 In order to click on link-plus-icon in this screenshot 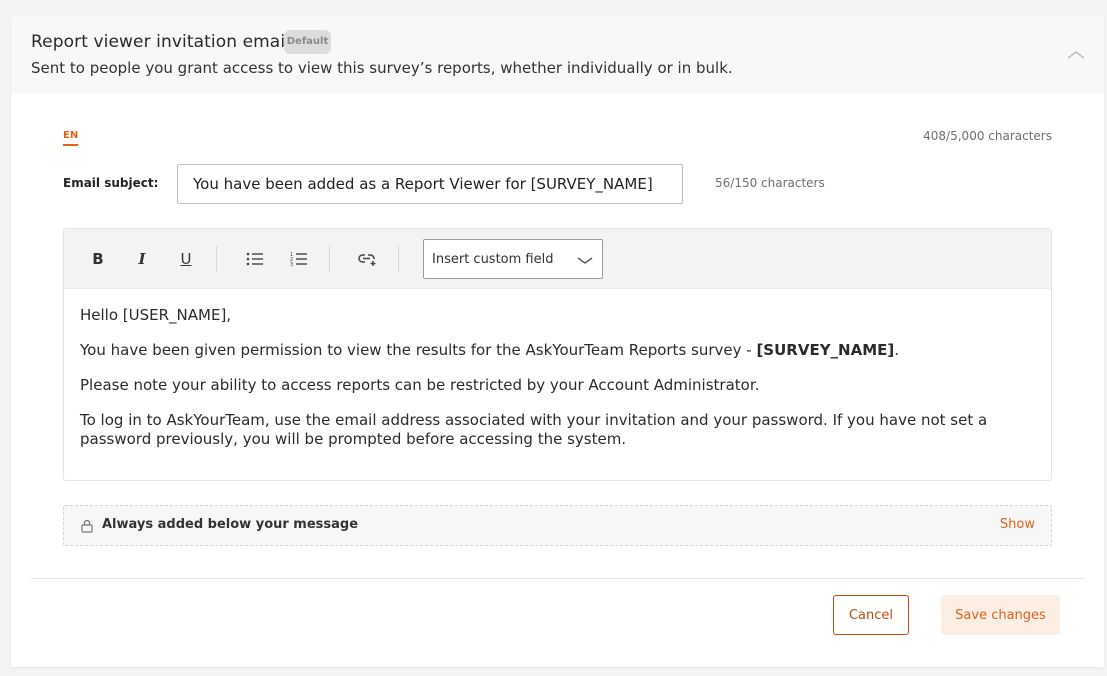, I will do `click(367, 260)`.